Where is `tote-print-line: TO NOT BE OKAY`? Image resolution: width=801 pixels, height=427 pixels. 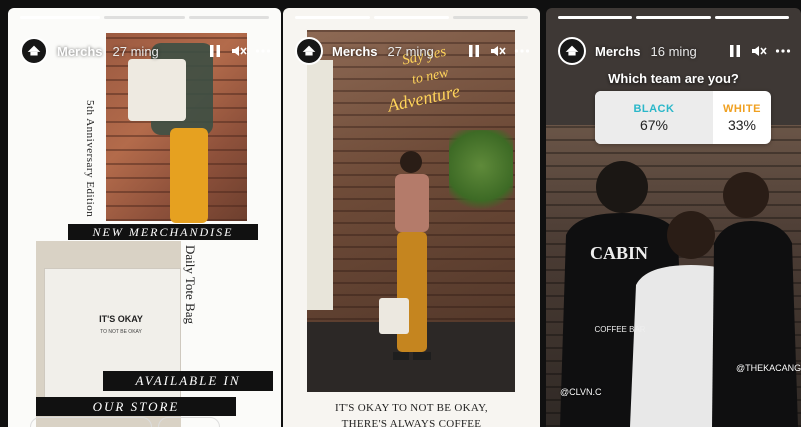
tote-print-line: TO NOT BE OKAY is located at coordinates (121, 332).